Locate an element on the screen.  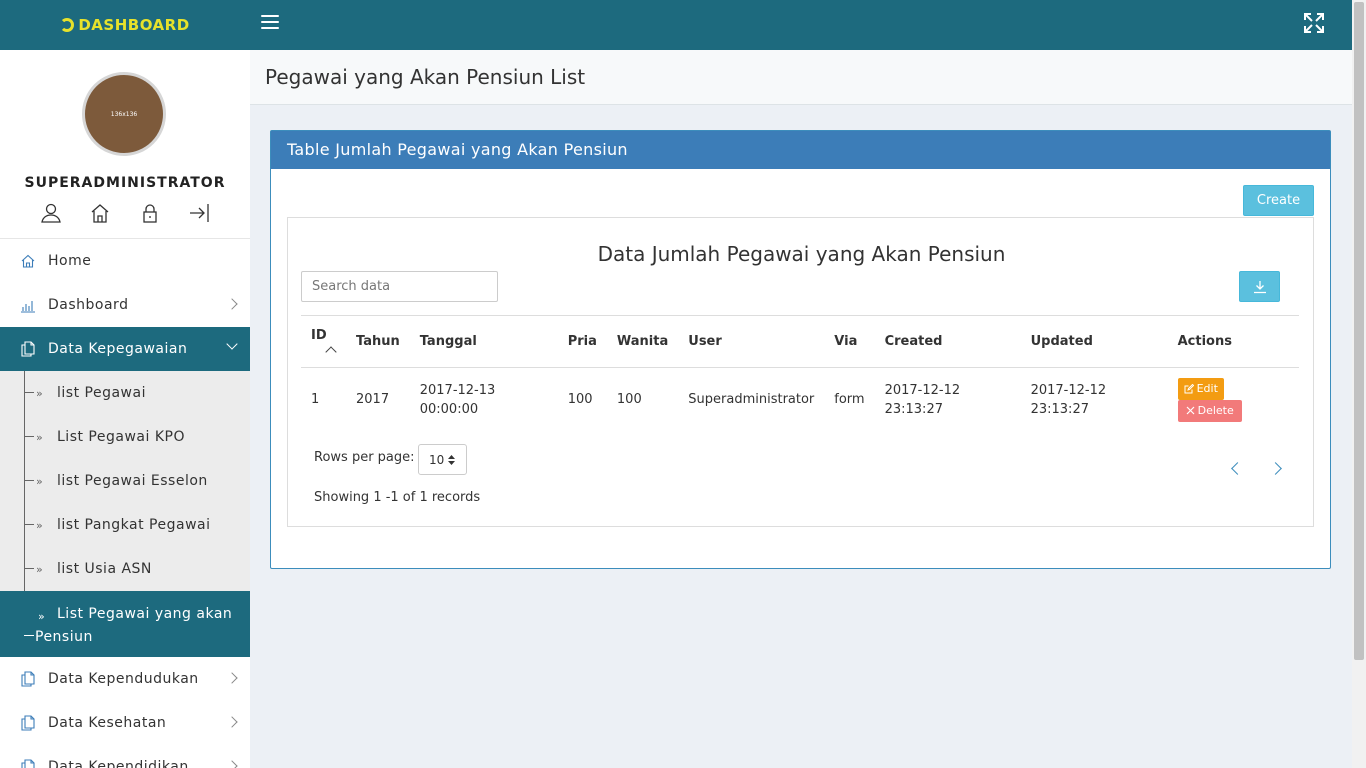
column-header-id: ID is located at coordinates (323, 341).